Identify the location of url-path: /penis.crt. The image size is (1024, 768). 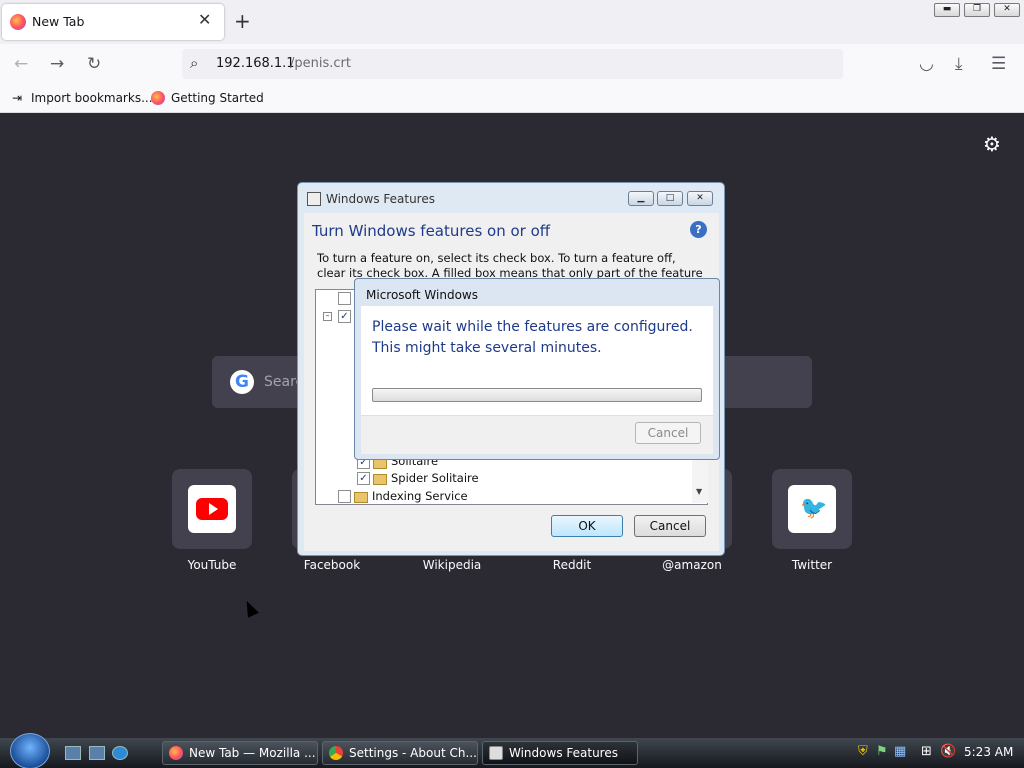
(320, 63).